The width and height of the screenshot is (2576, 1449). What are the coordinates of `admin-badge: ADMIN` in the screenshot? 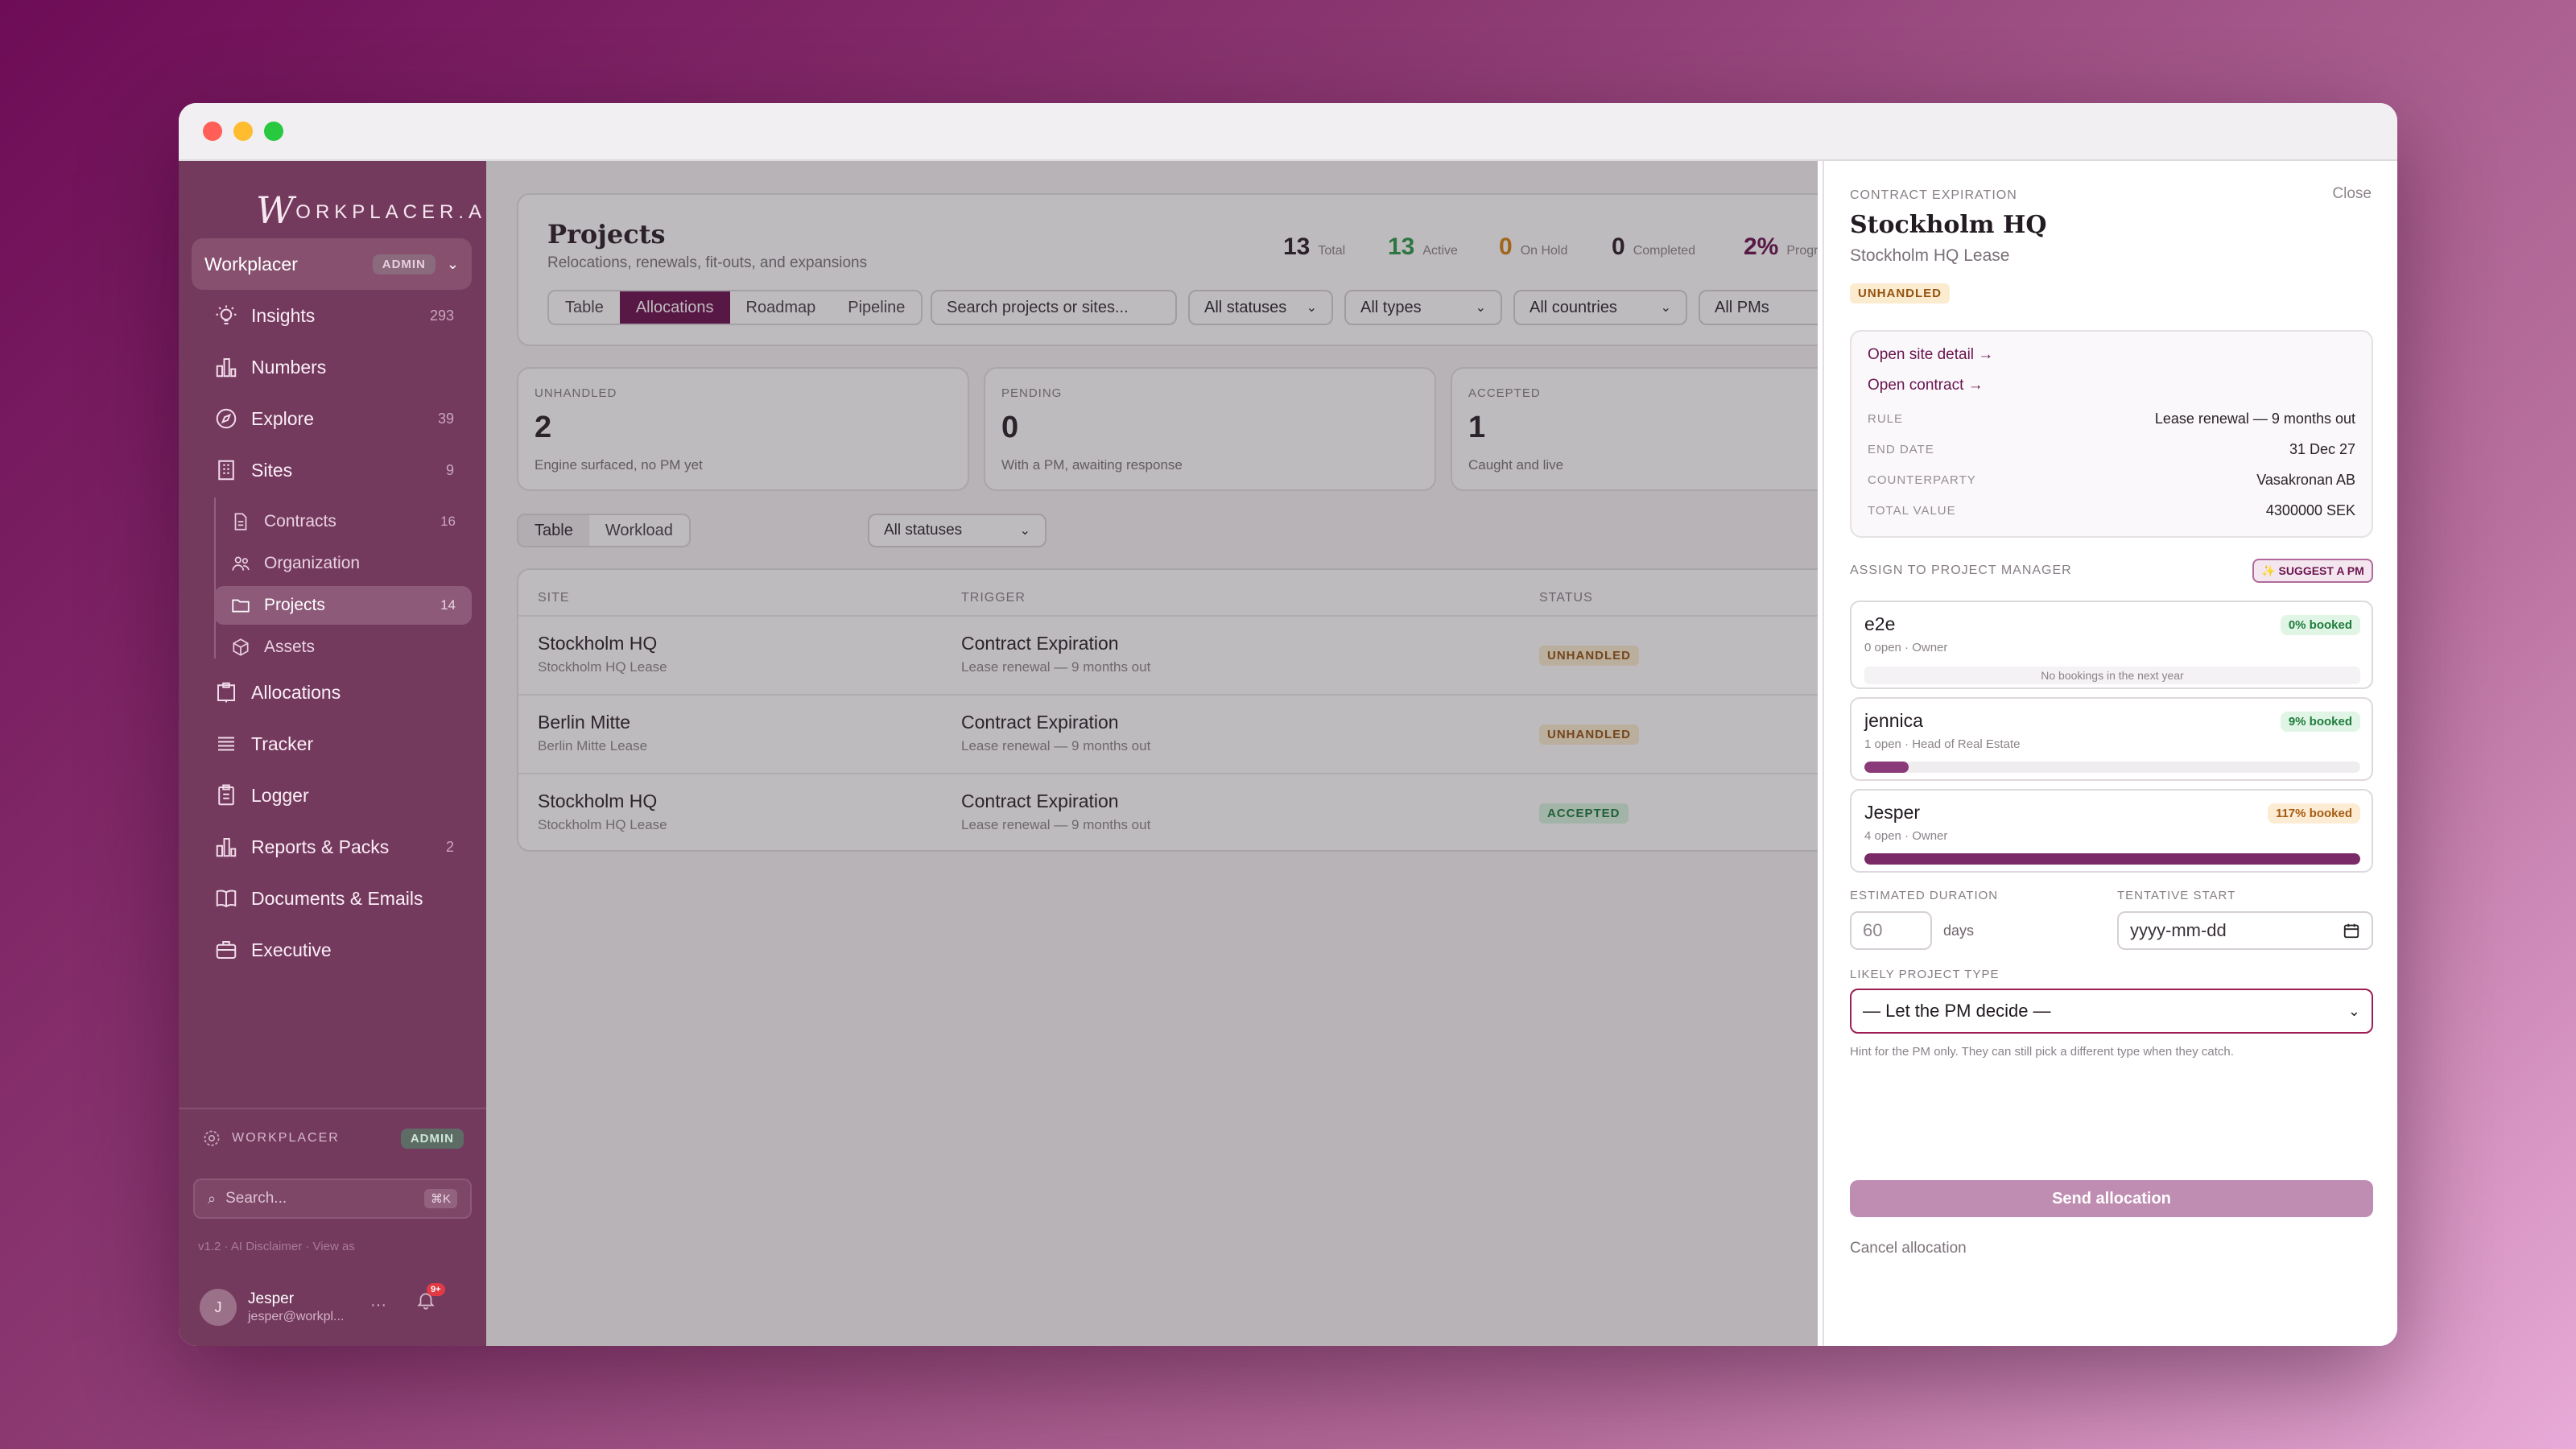 It's located at (404, 264).